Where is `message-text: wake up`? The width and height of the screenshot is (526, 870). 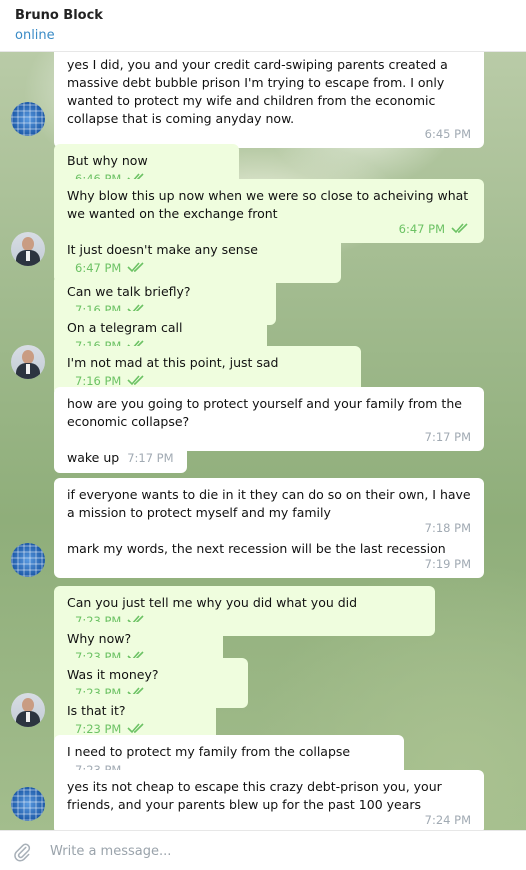 message-text: wake up is located at coordinates (93, 457).